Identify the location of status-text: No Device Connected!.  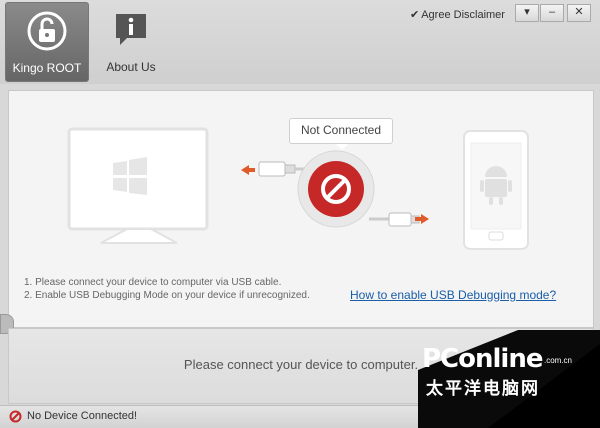
(82, 416).